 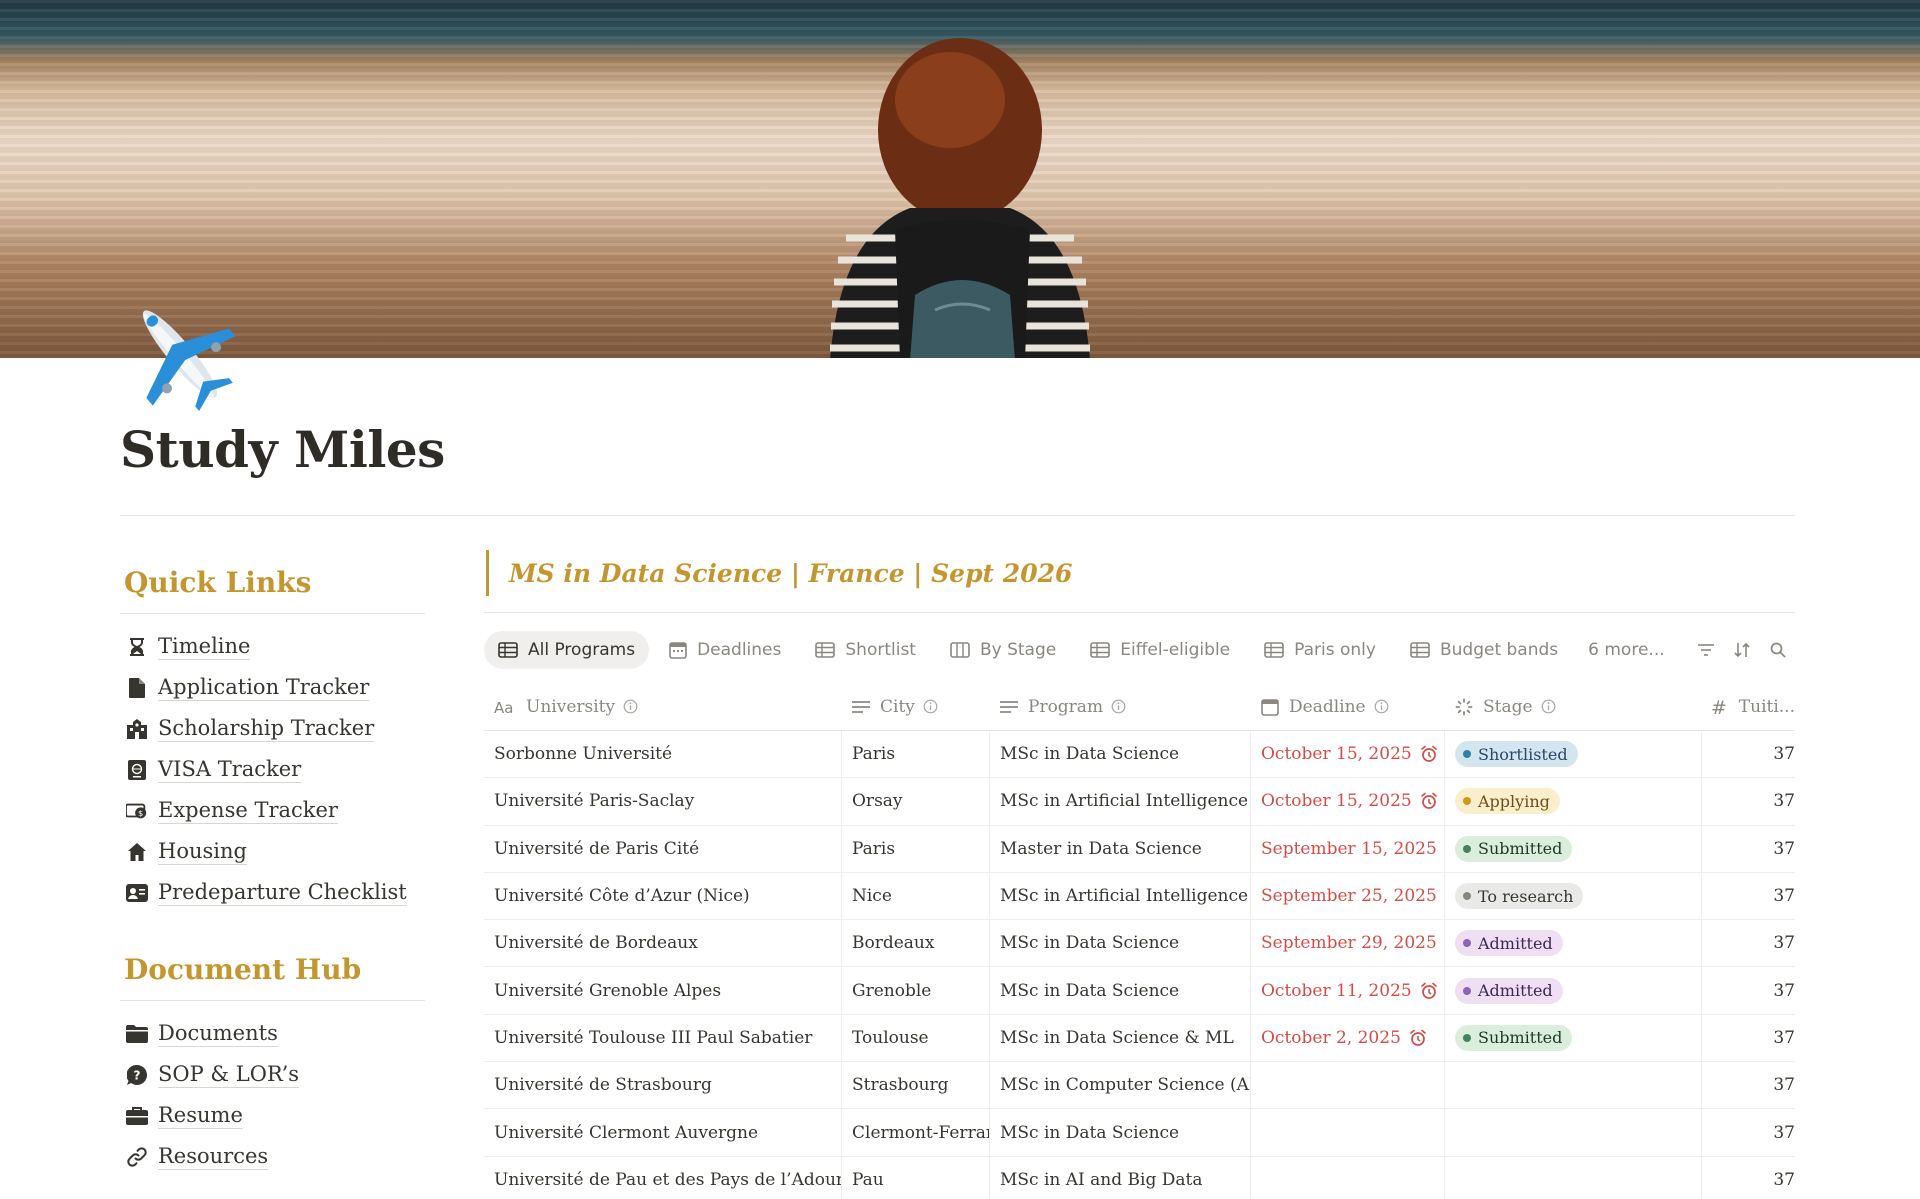 I want to click on filter-icon, so click(x=1706, y=650).